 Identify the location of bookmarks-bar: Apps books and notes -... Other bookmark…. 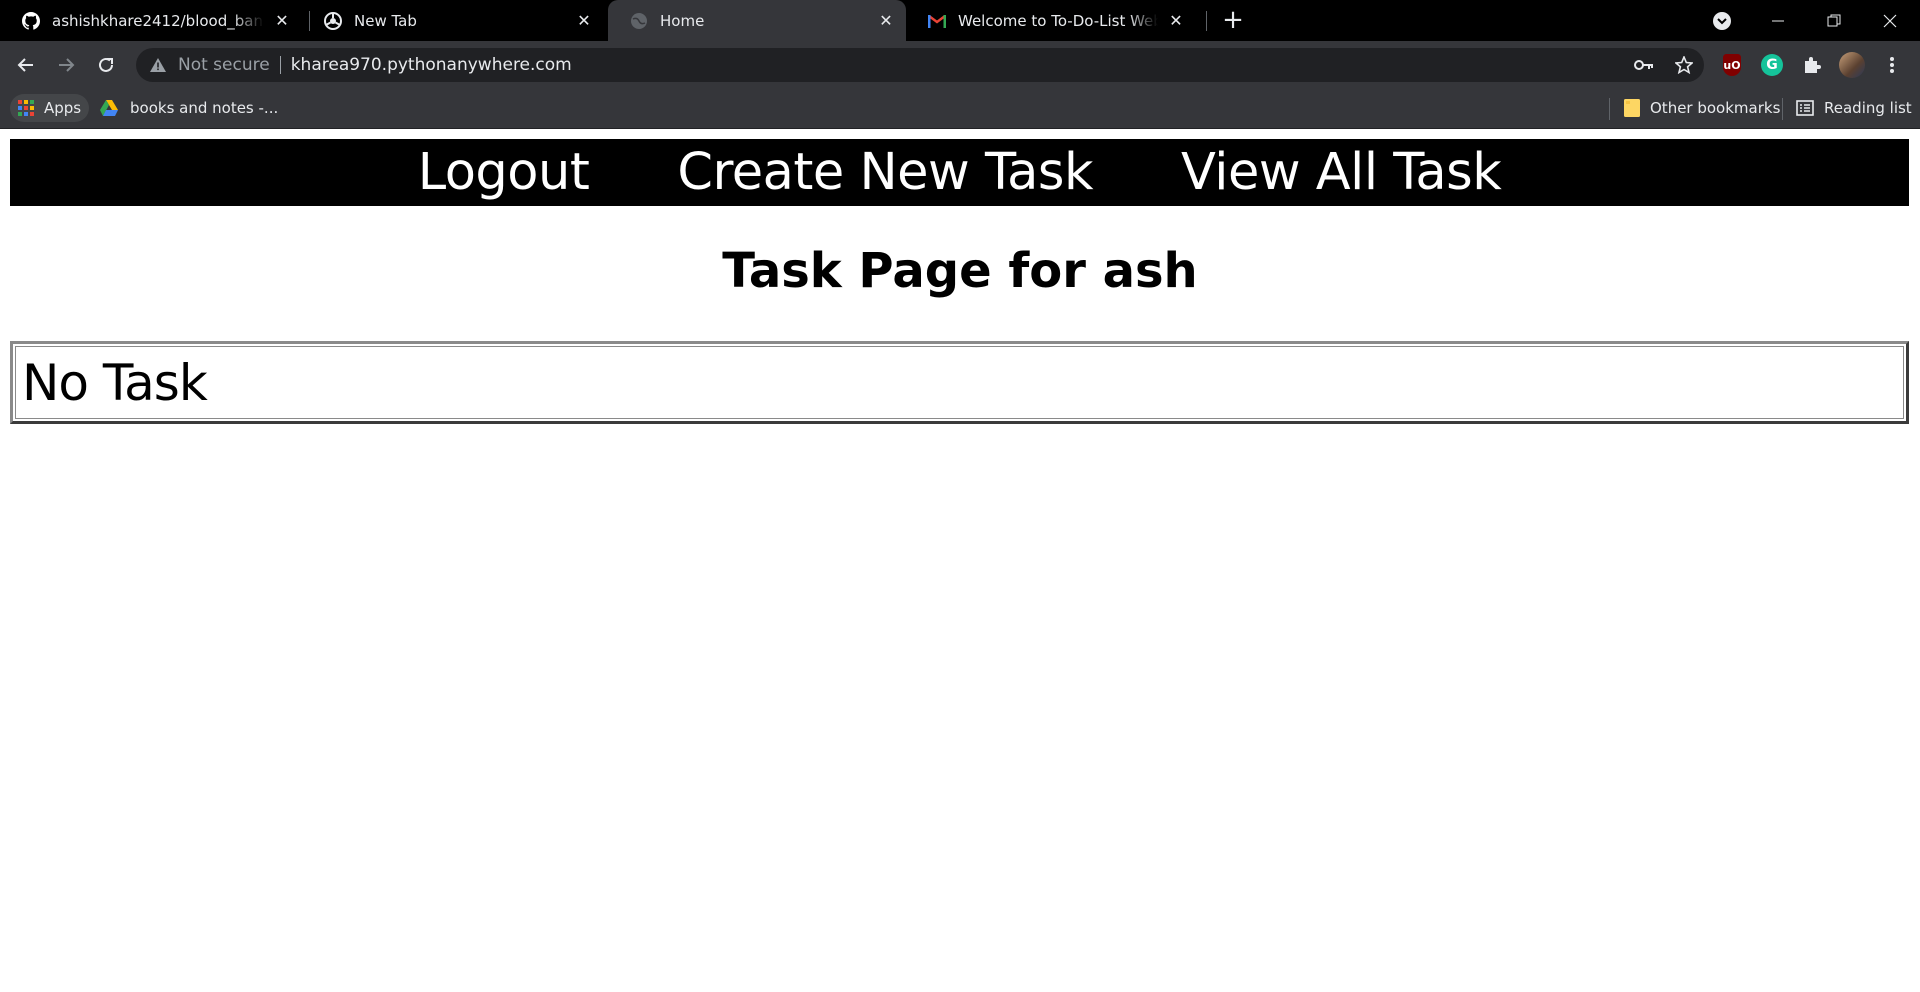
(960, 108).